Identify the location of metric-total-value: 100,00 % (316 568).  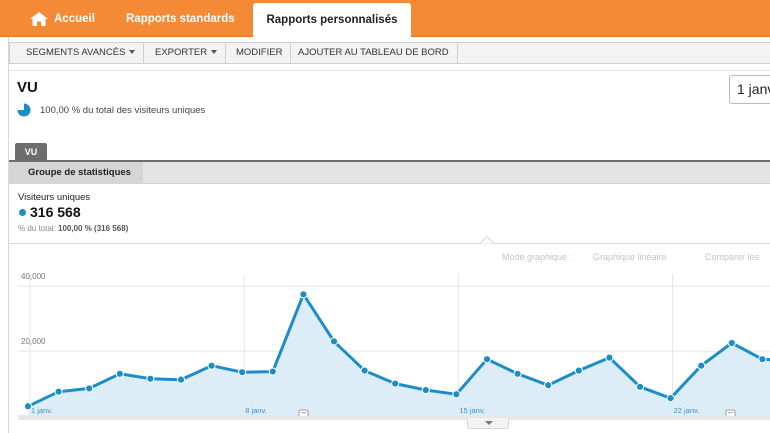
(93, 228).